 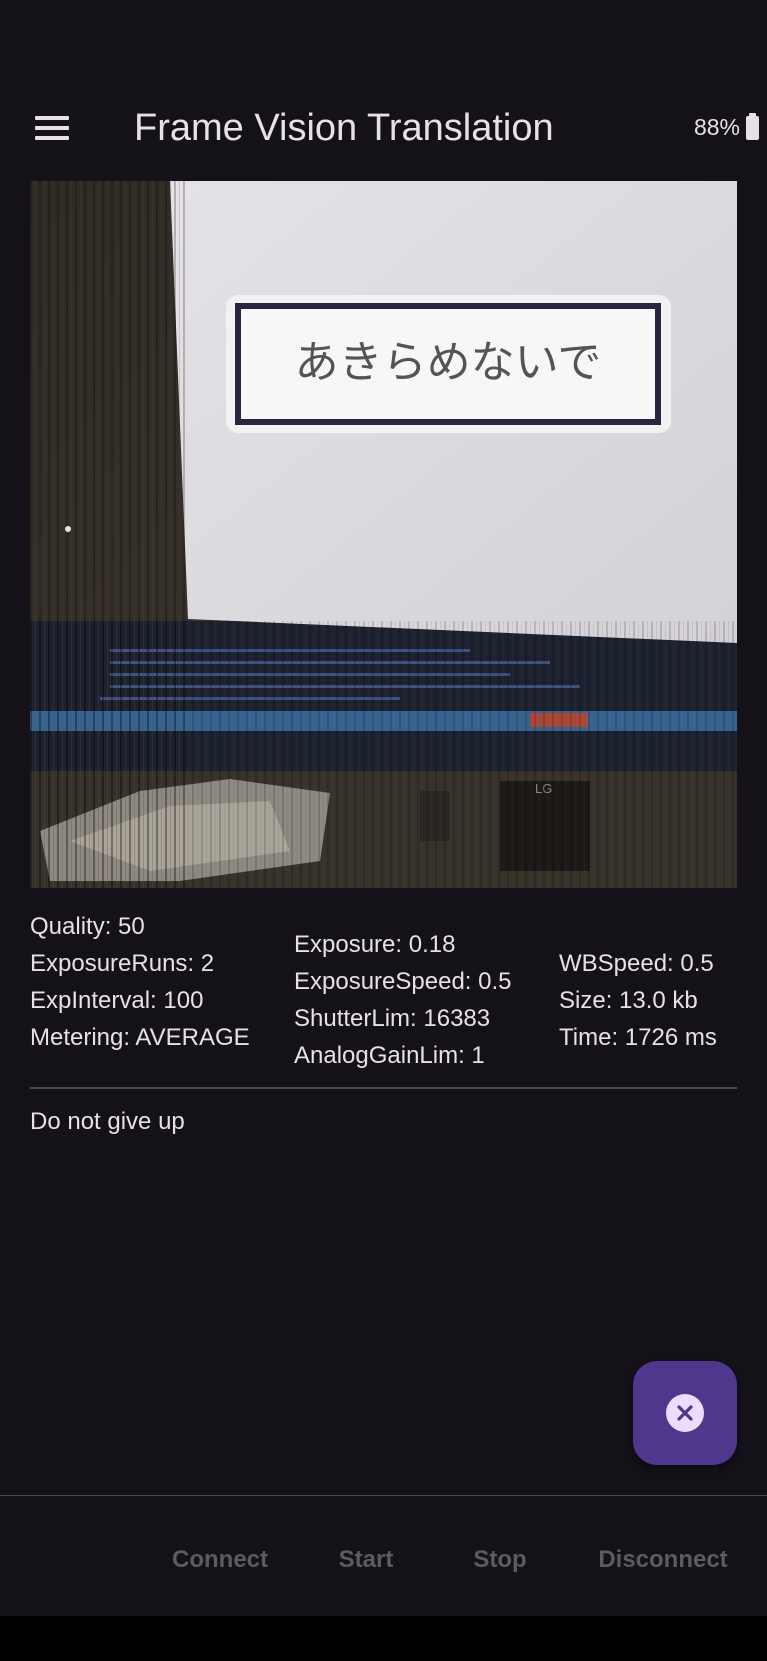 I want to click on stat-exposure-speed: ExposureSpeed: 0.5, so click(x=403, y=981).